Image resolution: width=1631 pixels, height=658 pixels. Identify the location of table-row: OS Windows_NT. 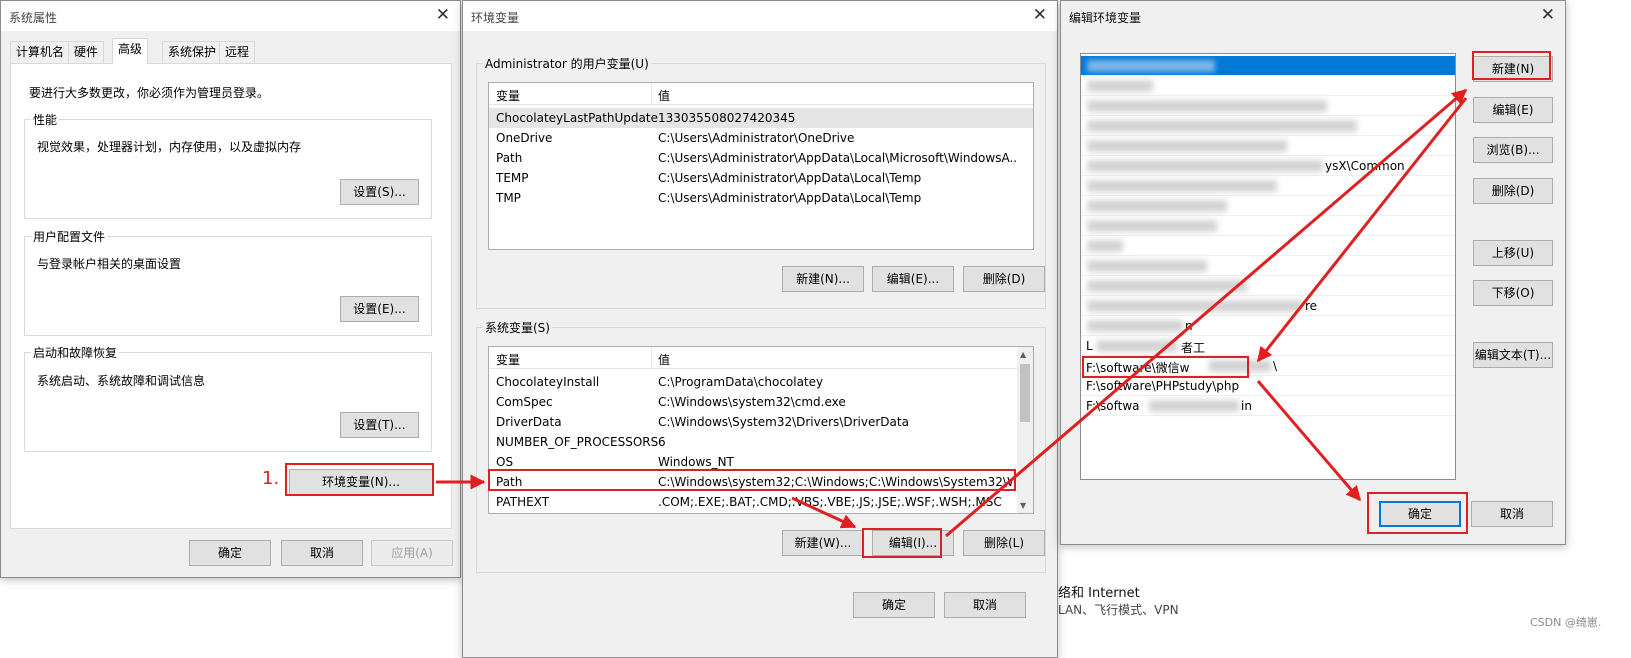
(761, 462).